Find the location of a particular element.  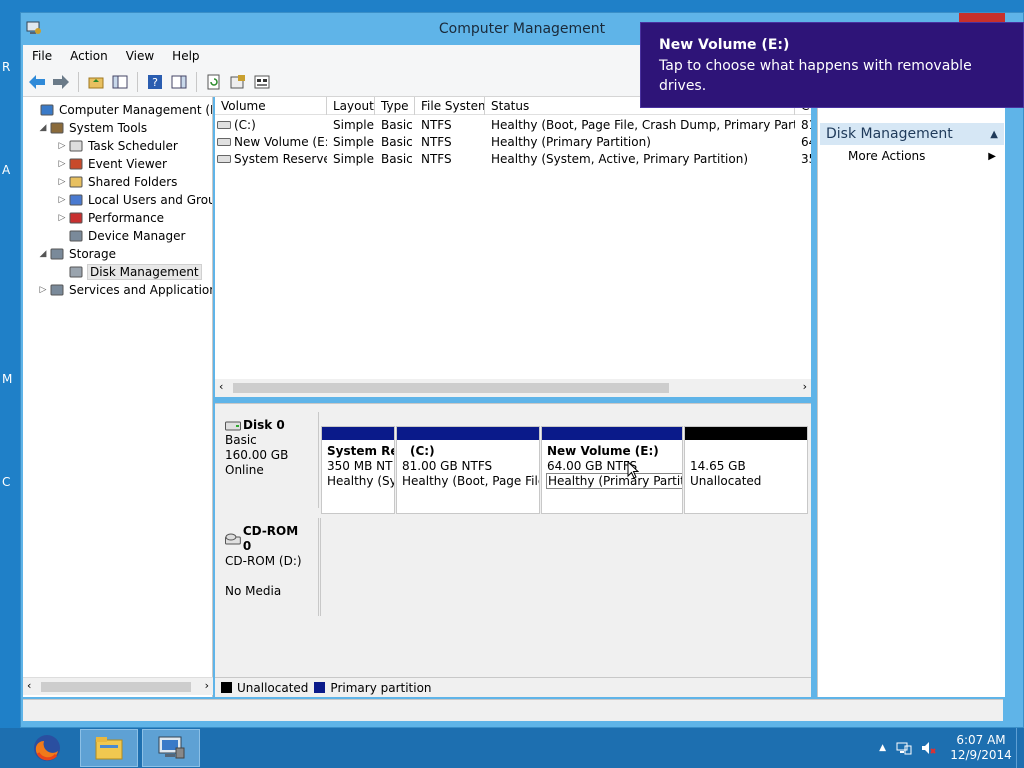

menu-help: Help is located at coordinates (185, 56).